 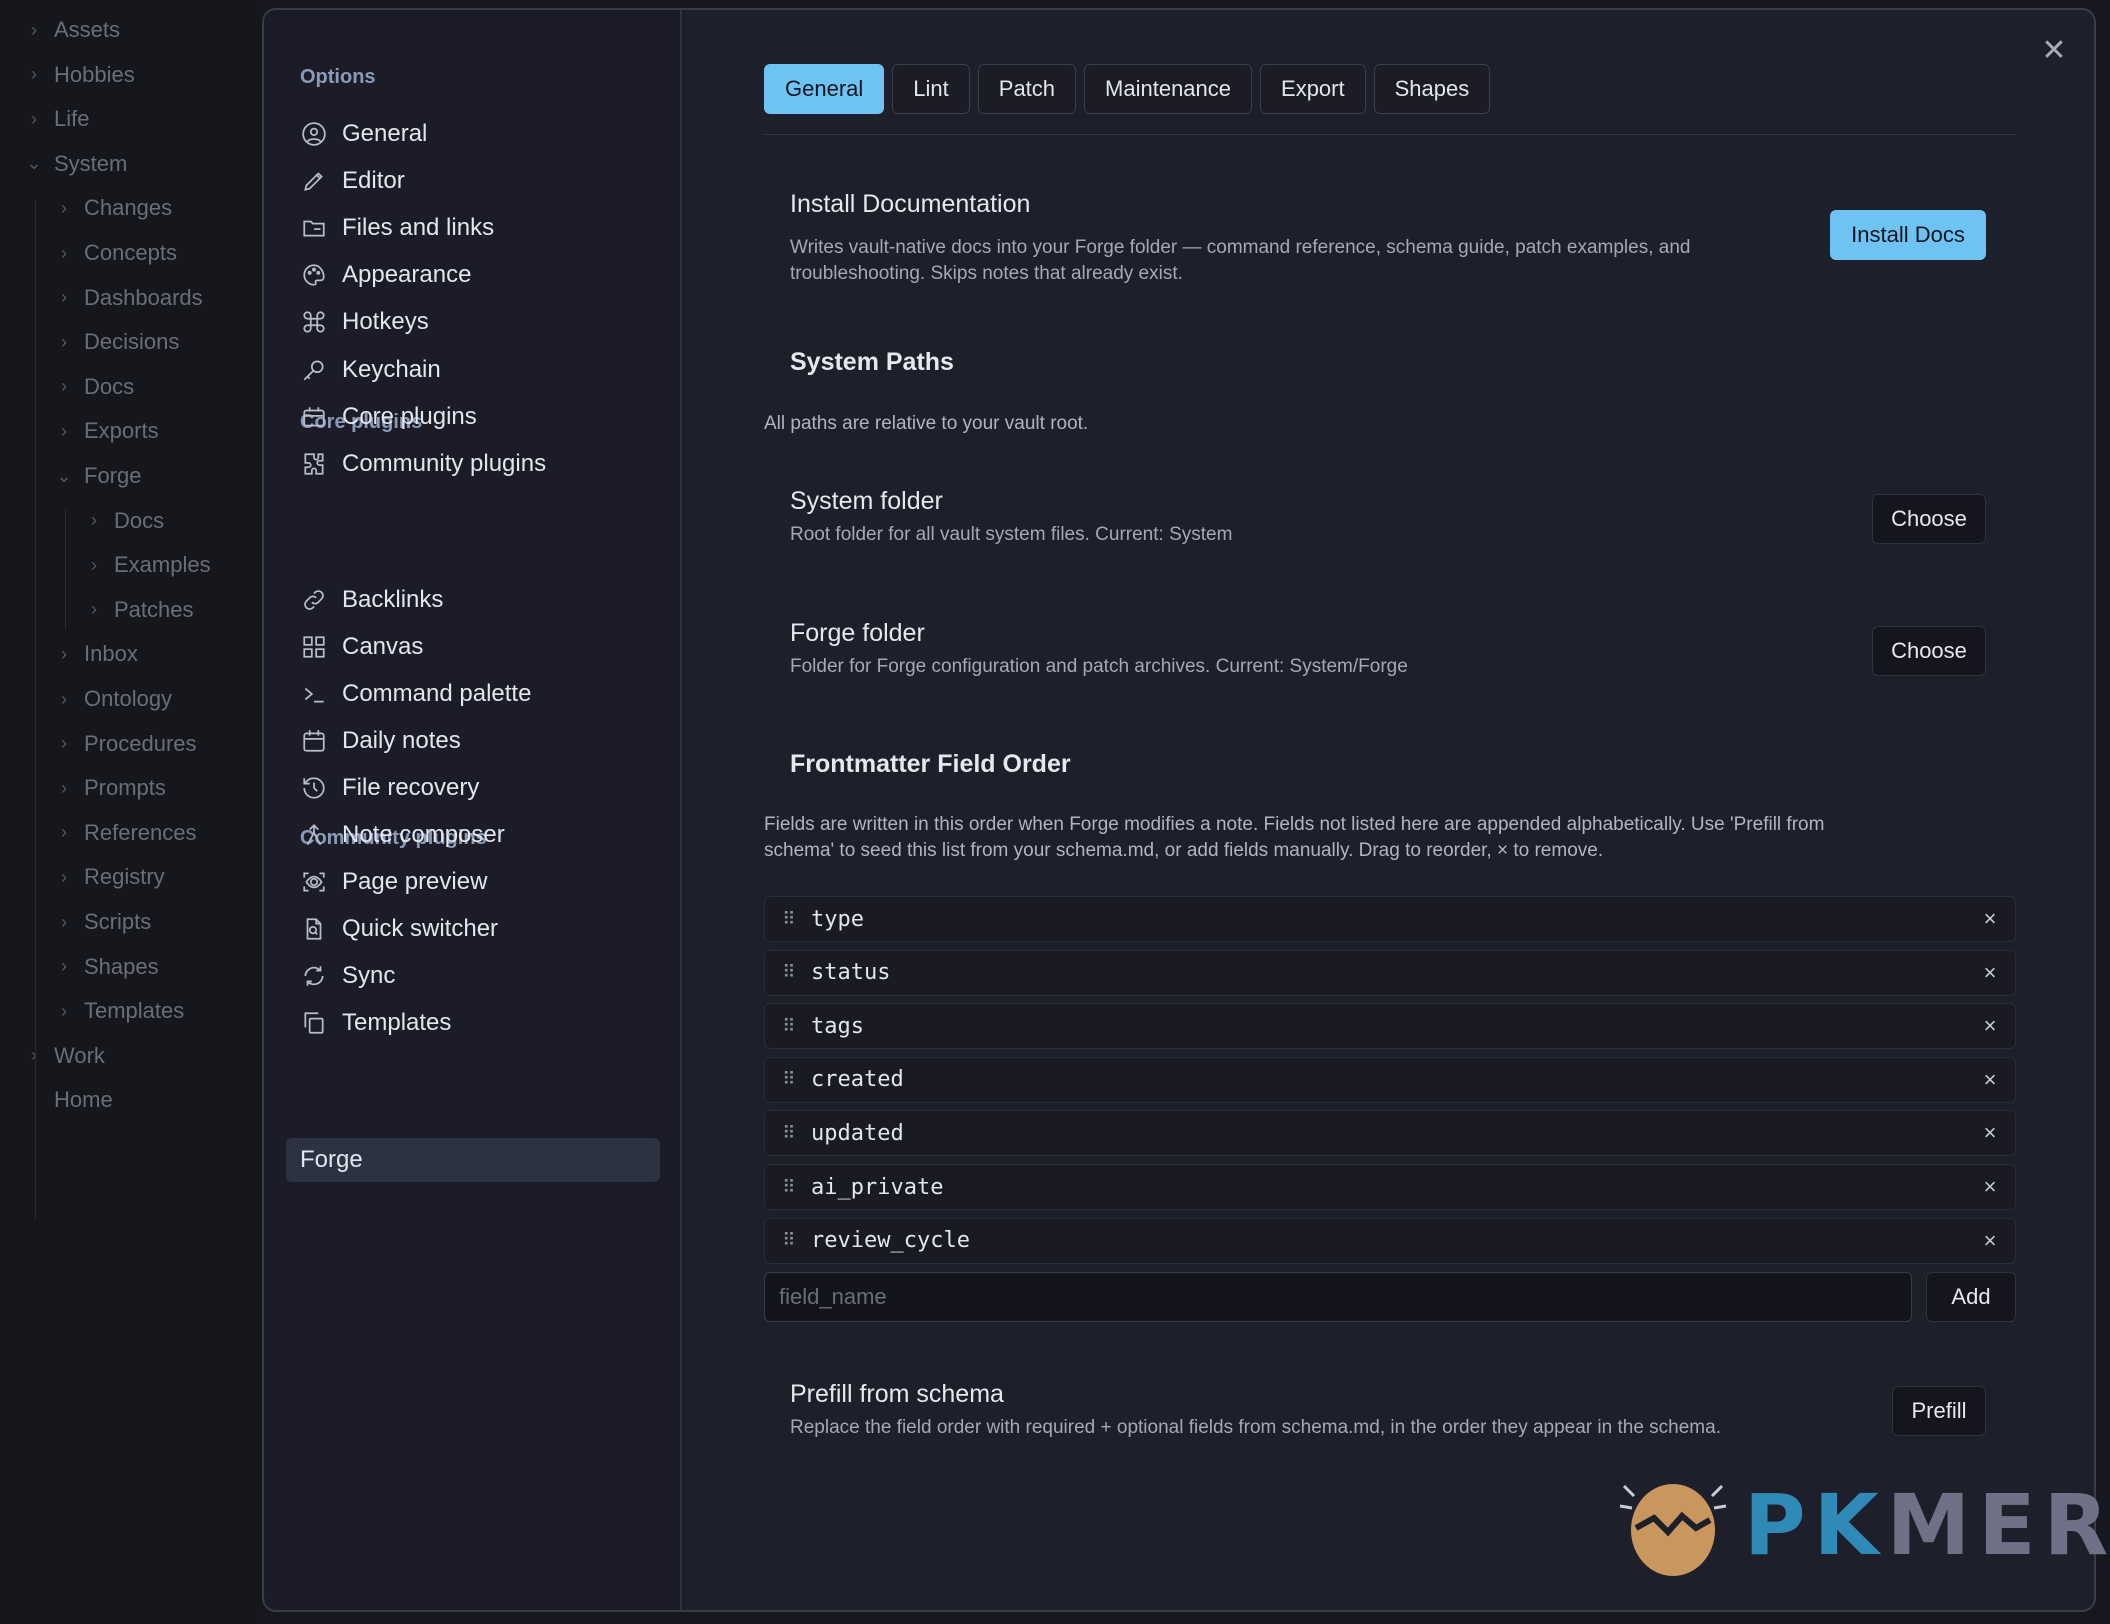 What do you see at coordinates (109, 877) in the screenshot?
I see `tree-item: › Registry` at bounding box center [109, 877].